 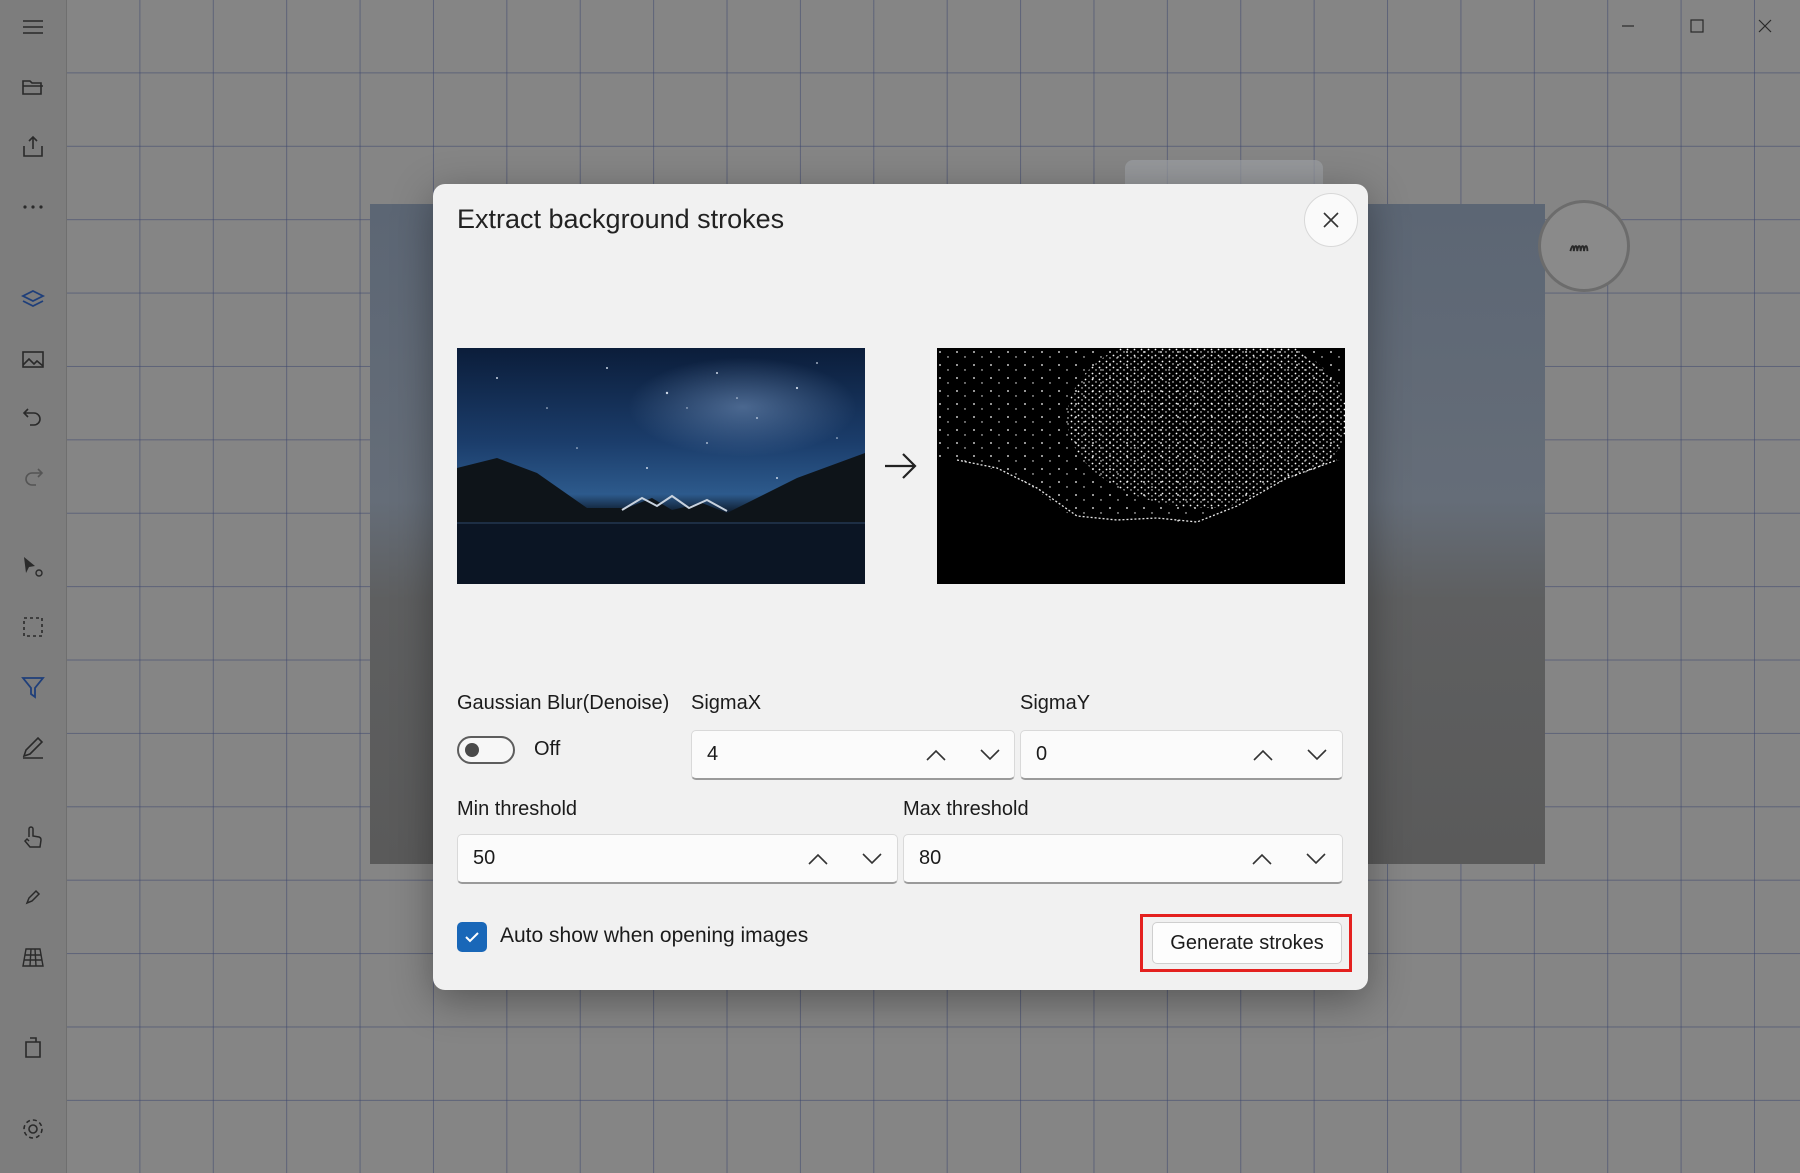 I want to click on pen-indicator-button, so click(x=1584, y=246).